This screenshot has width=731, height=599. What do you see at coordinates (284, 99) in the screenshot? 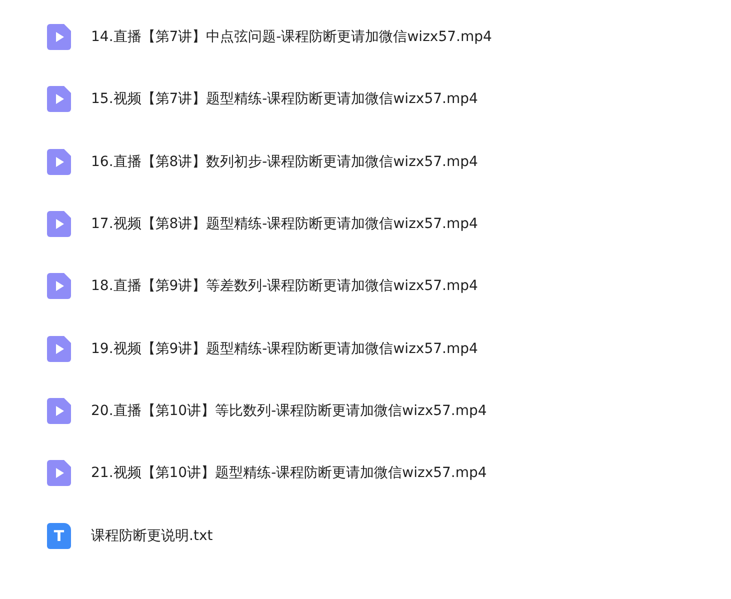
I see `file-name: 15.视频【第7讲】题型精练-课程防断更请加微信wizx57.mp4` at bounding box center [284, 99].